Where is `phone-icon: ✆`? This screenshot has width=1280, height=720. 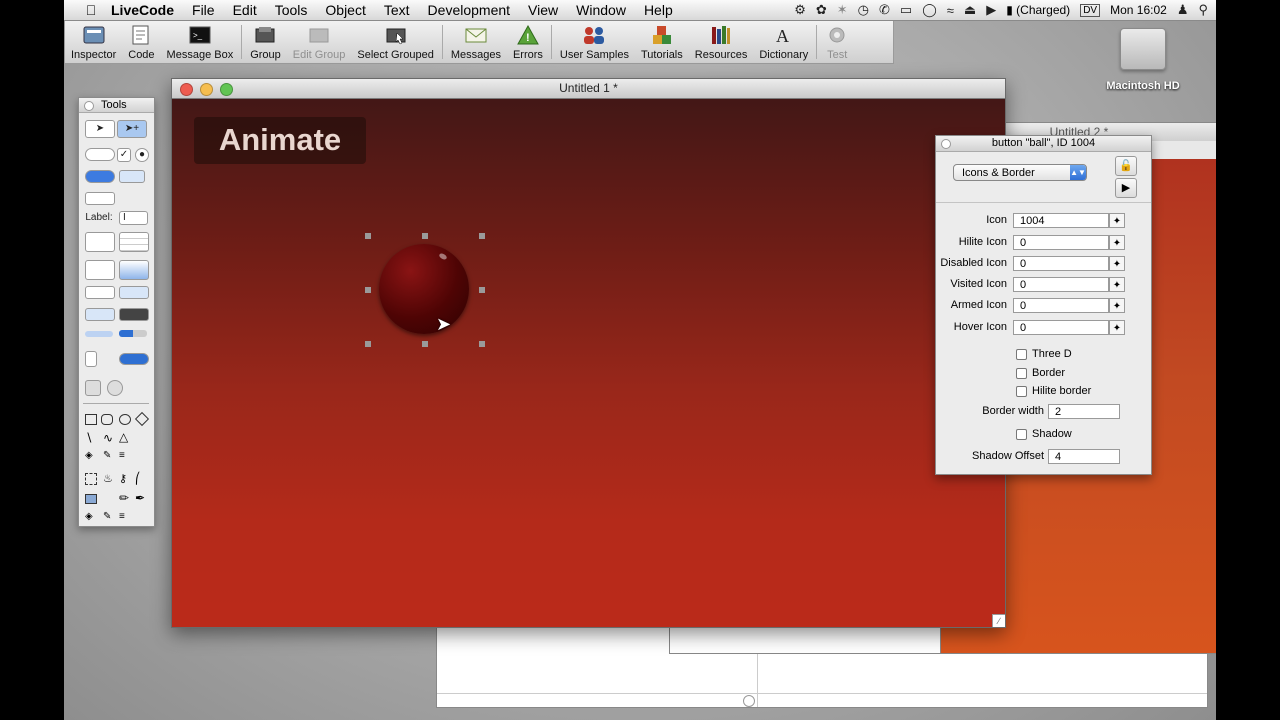
phone-icon: ✆ is located at coordinates (884, 10).